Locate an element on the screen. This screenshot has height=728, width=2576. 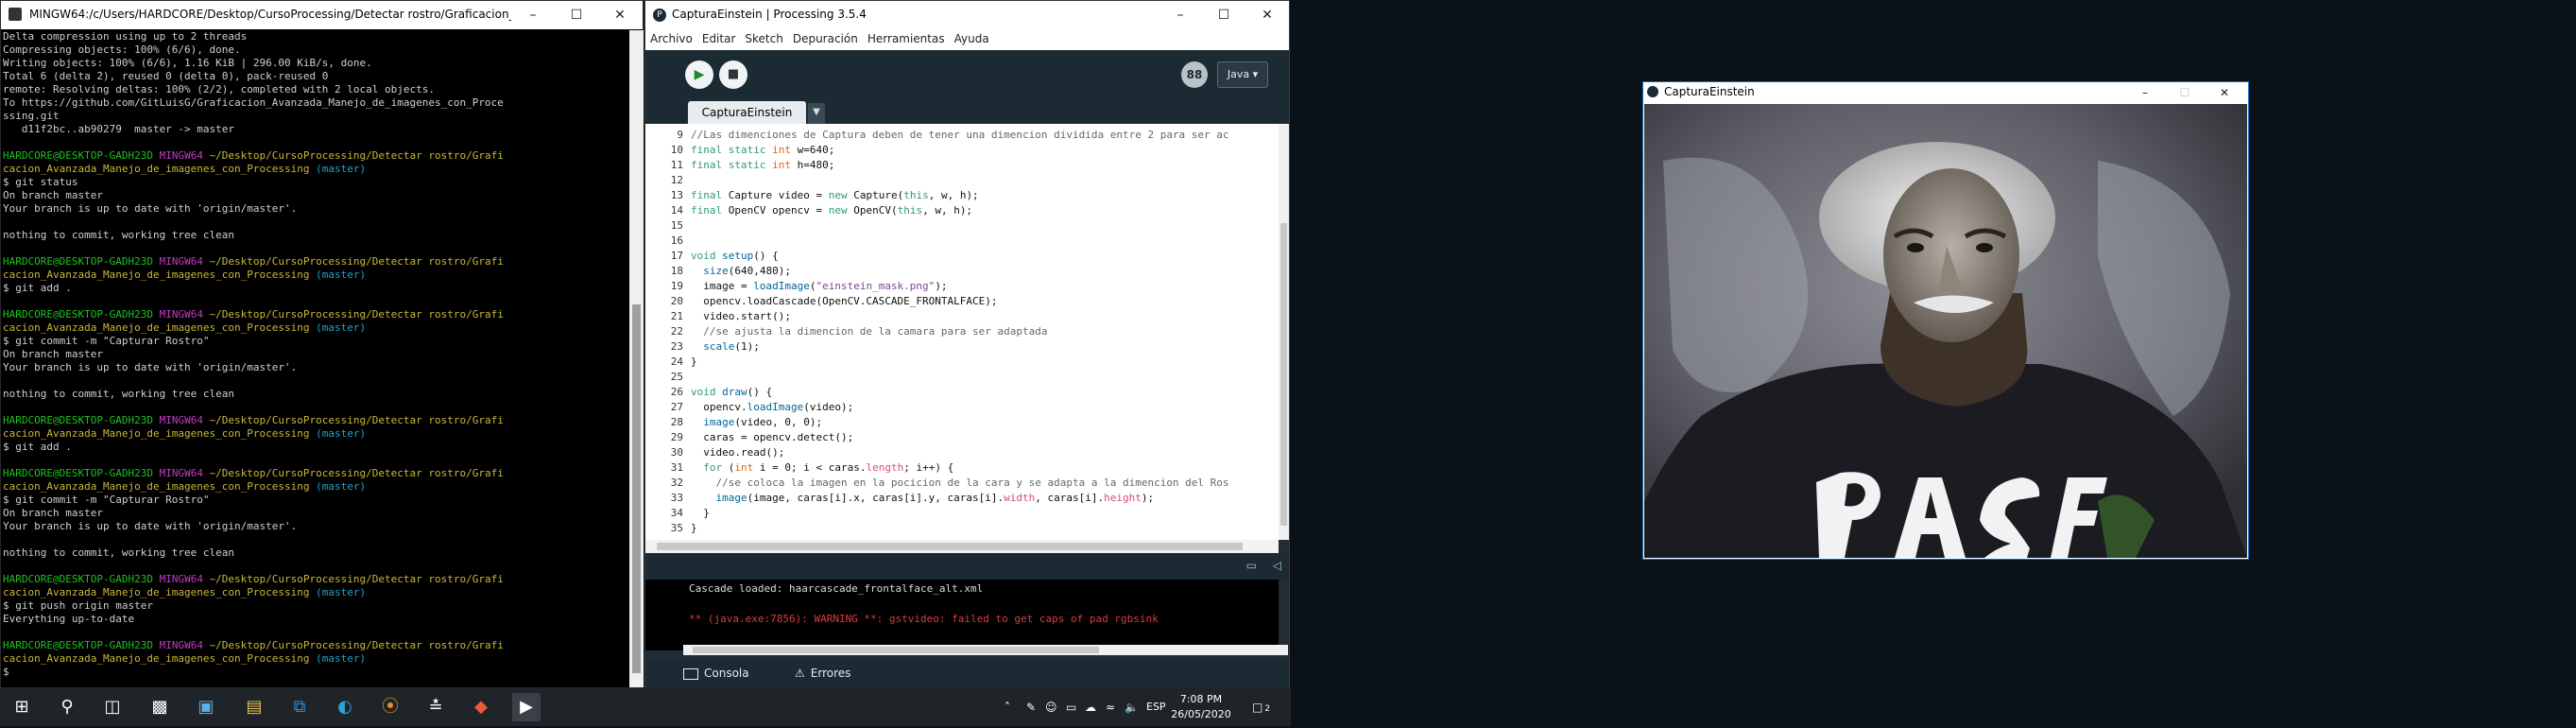
terminal-line: $ git push origin master is located at coordinates (78, 605).